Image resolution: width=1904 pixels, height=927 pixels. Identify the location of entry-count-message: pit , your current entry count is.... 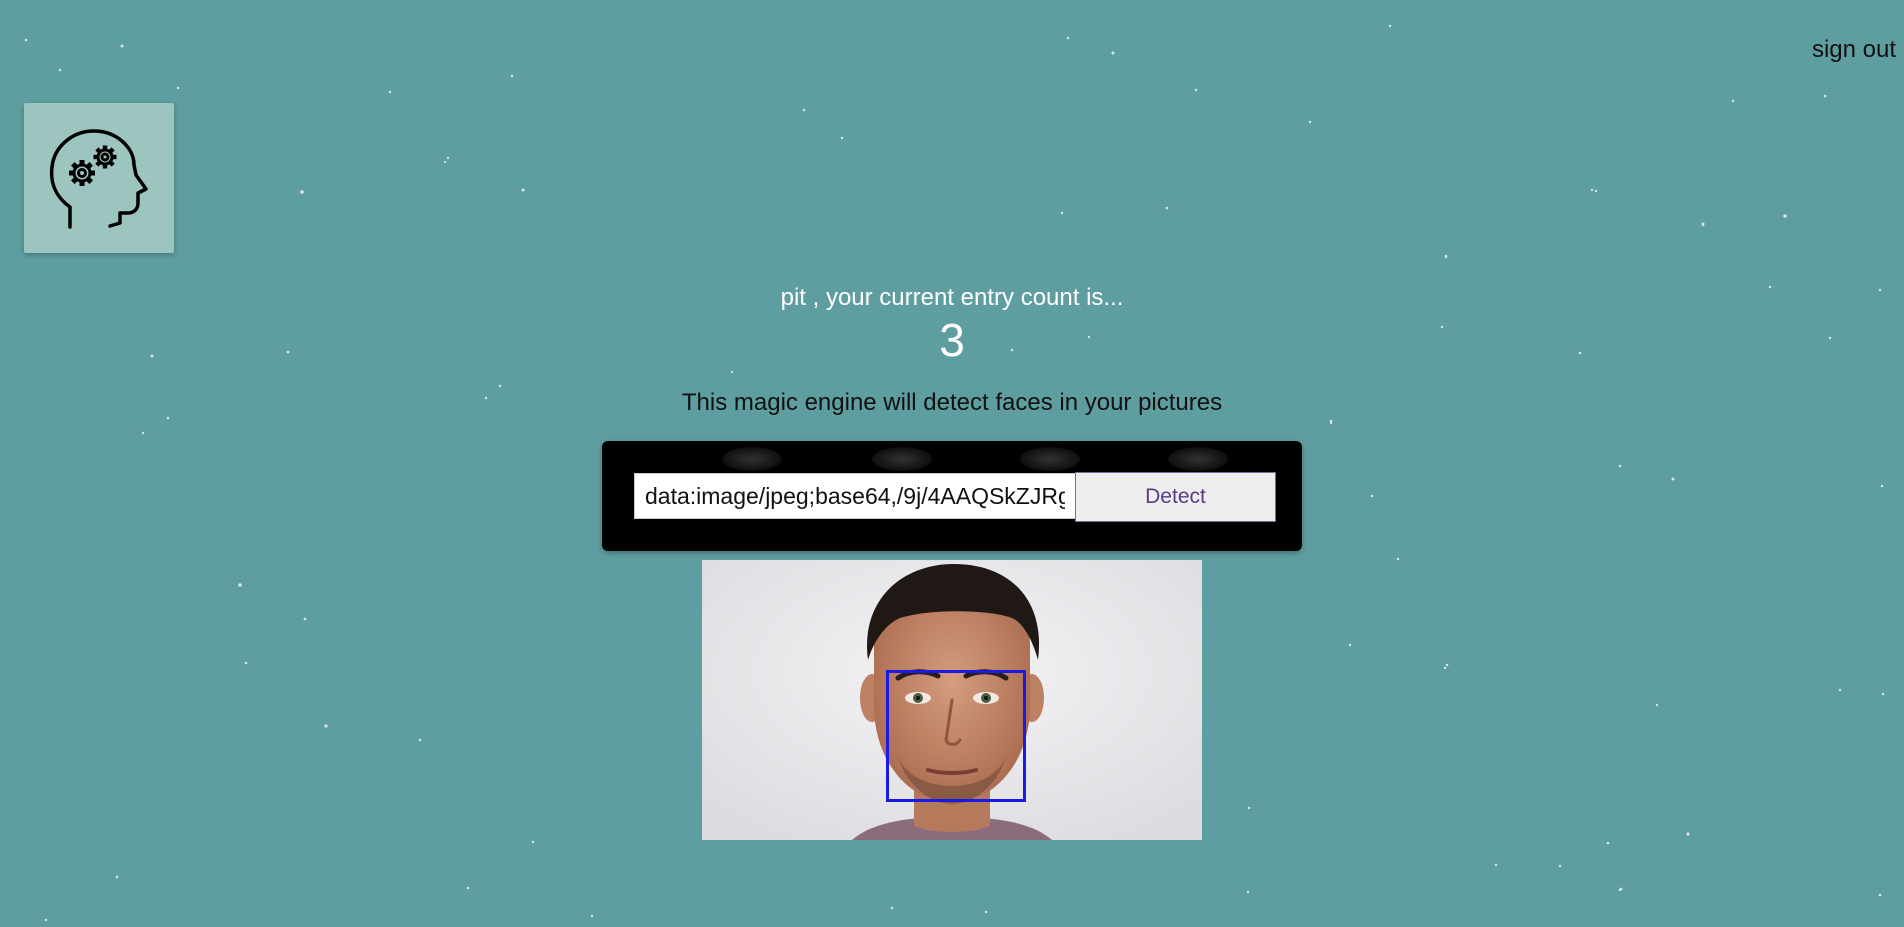
(952, 297).